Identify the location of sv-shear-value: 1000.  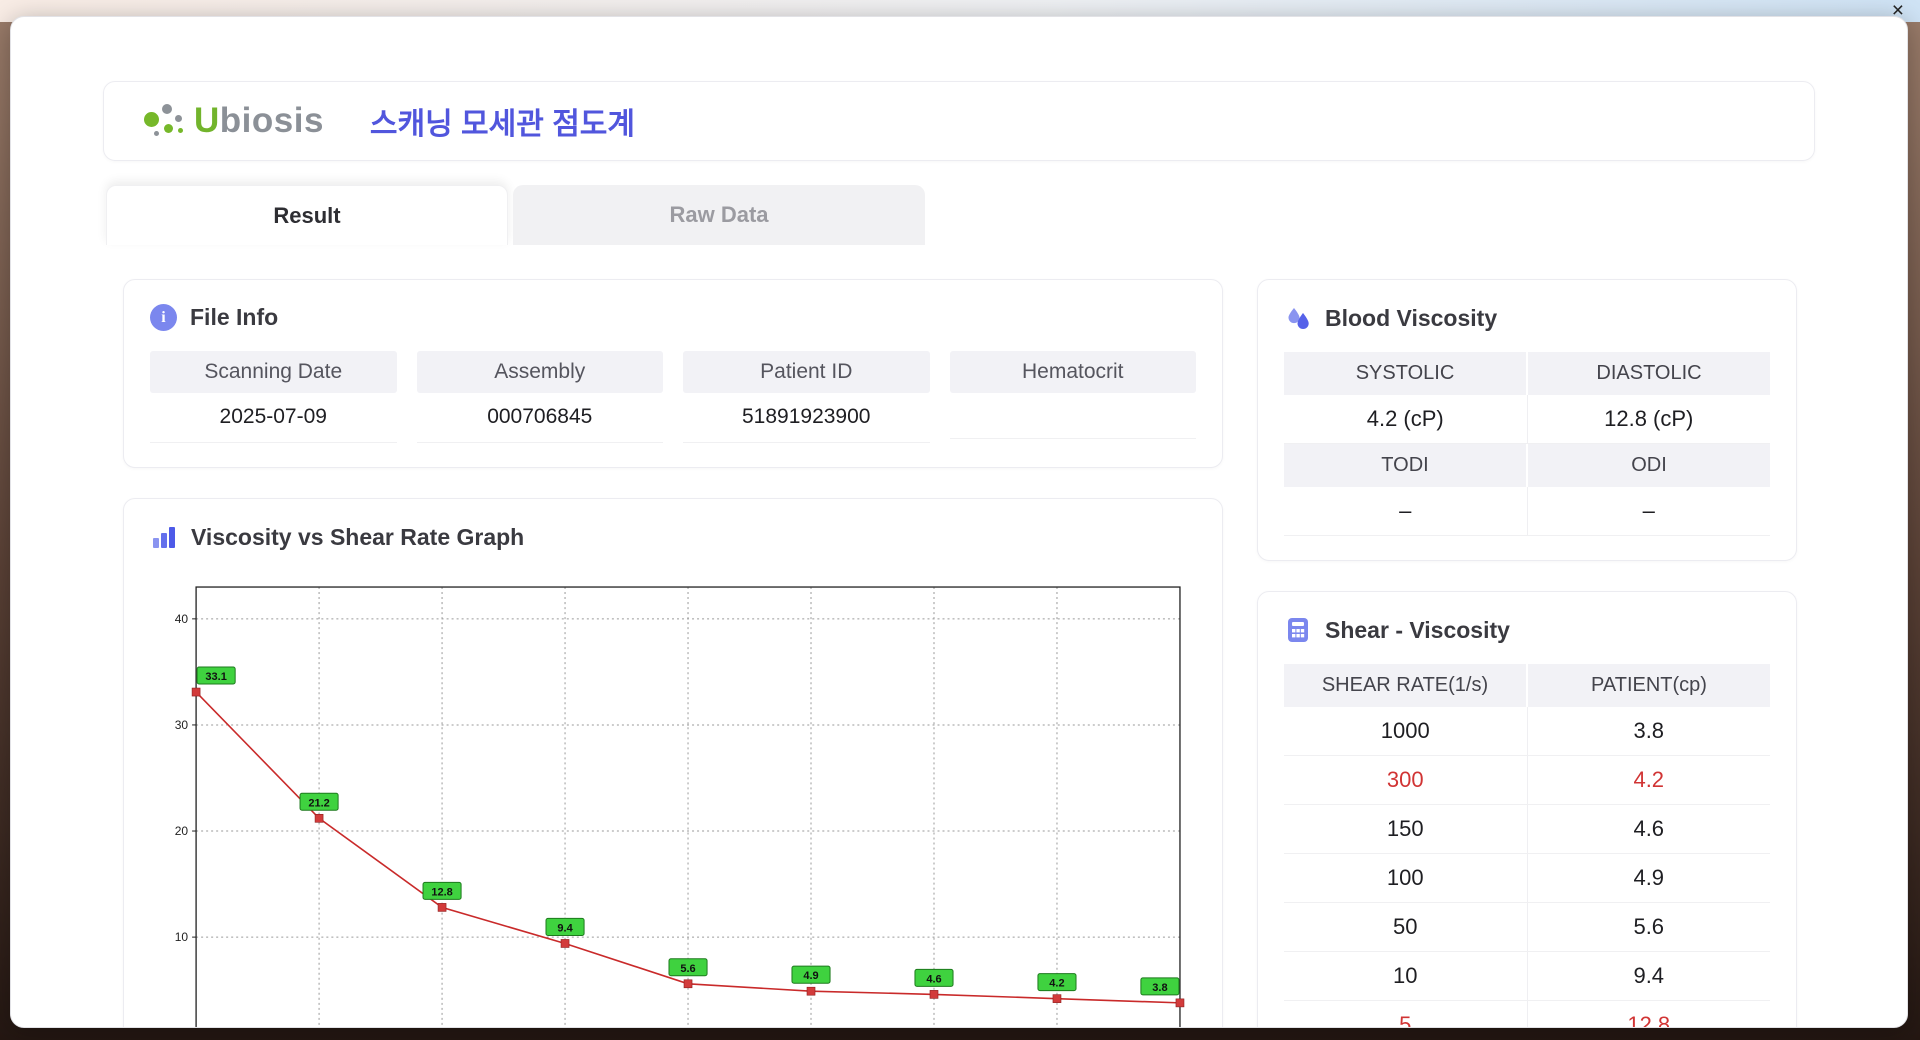
(1405, 731).